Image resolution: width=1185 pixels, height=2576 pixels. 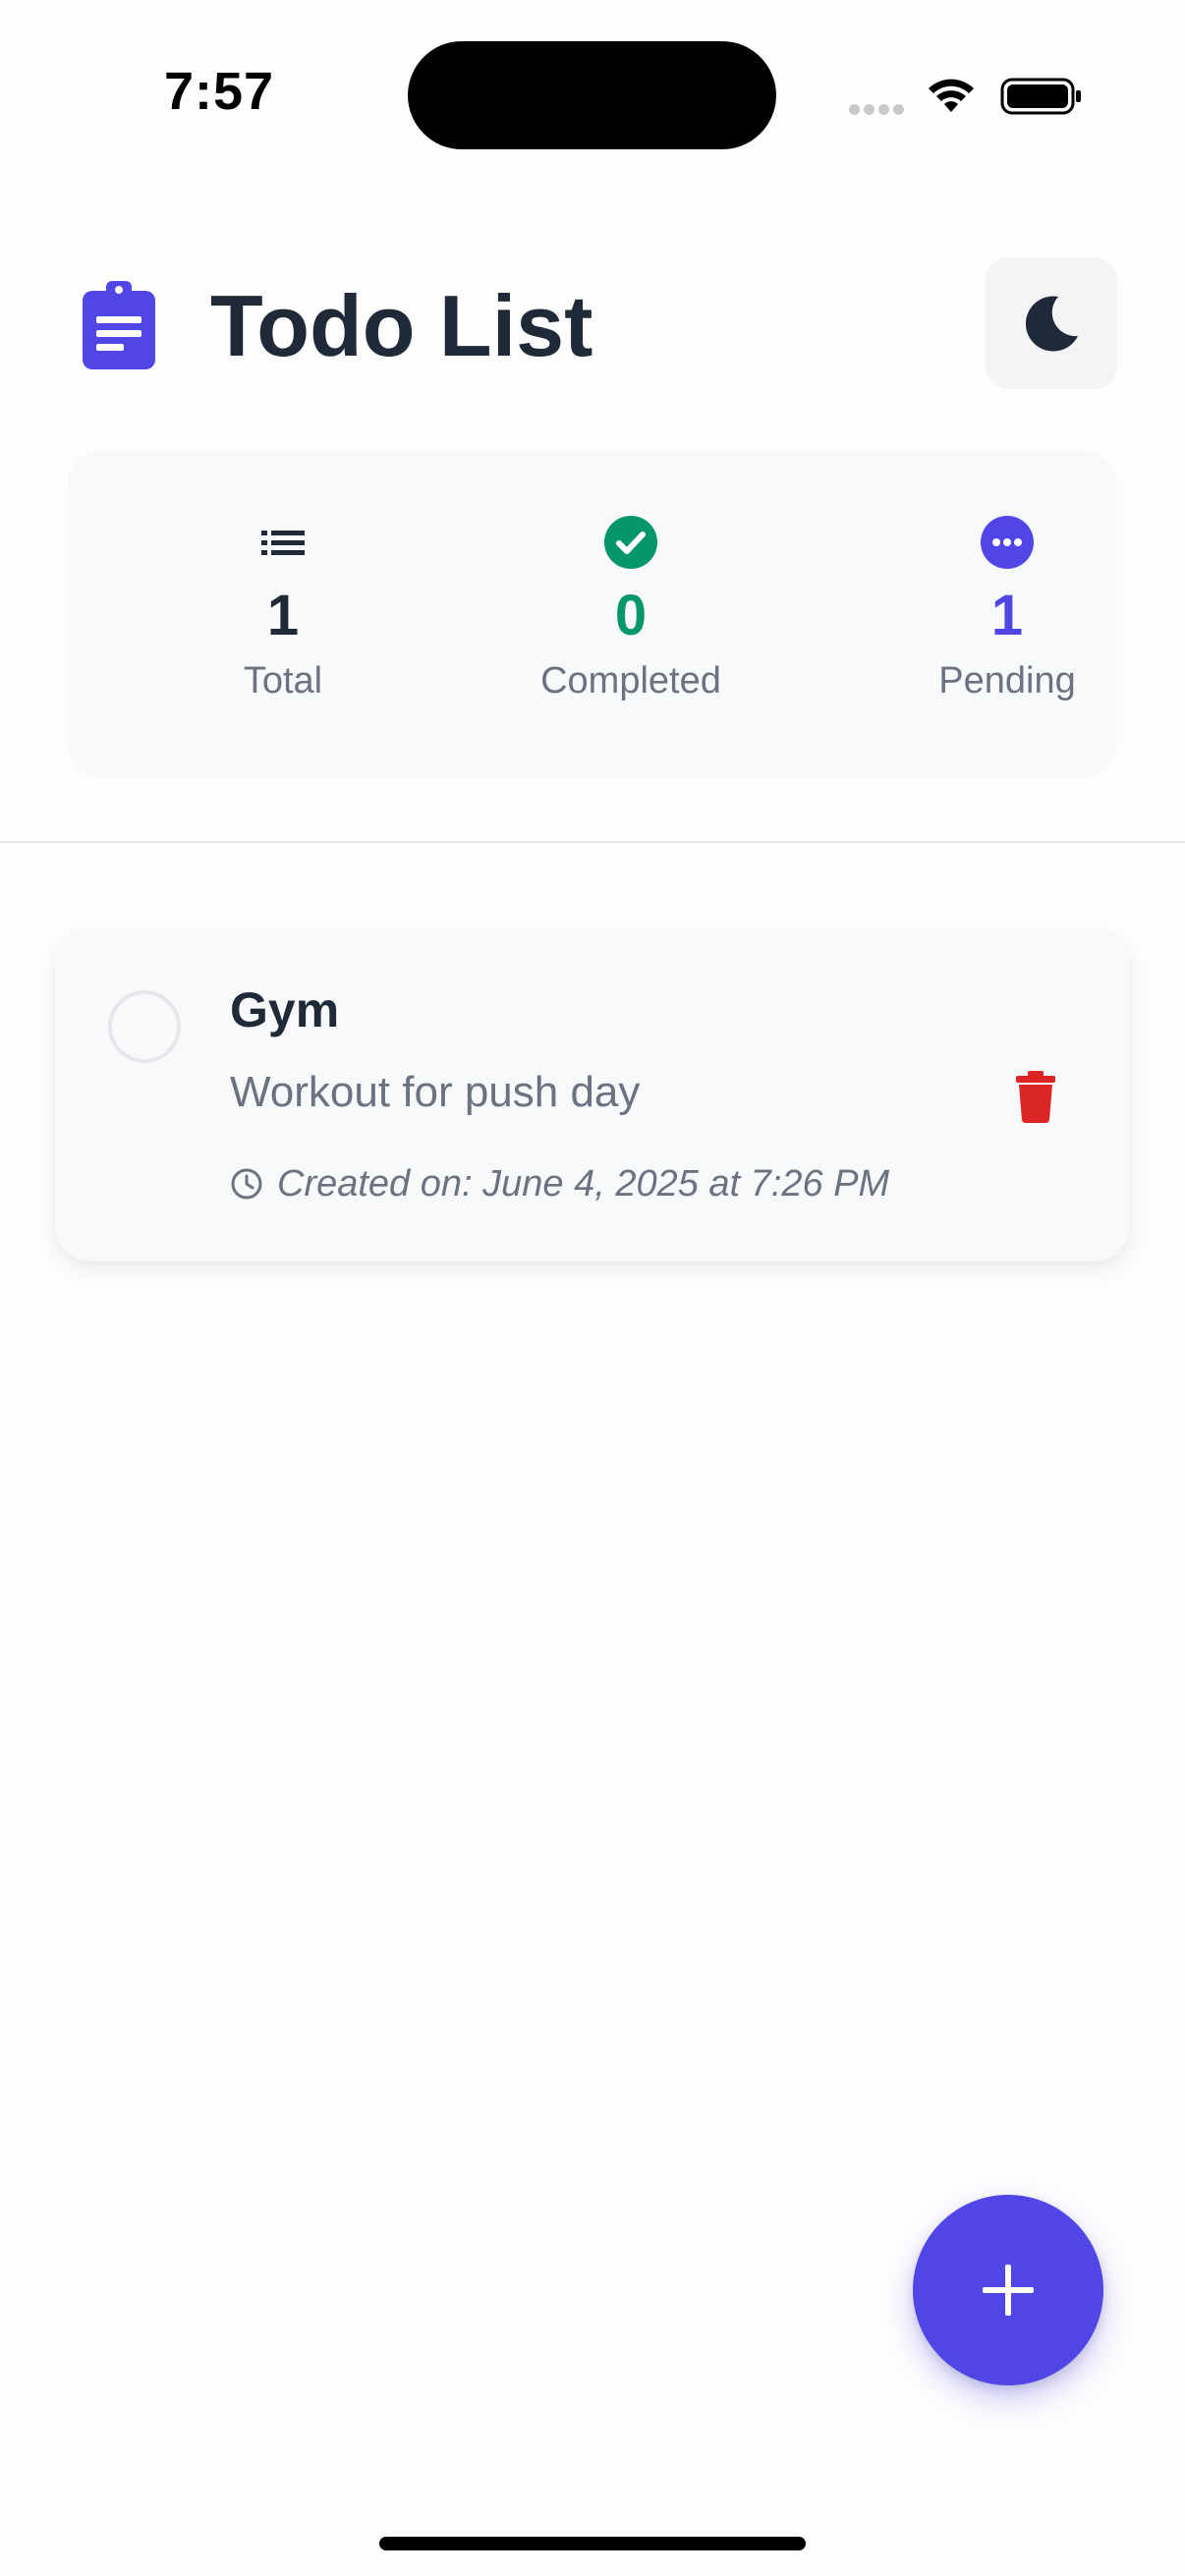 I want to click on task-created-date: Created on: June 4, 2025 at 7:26 PM, so click(x=583, y=1183).